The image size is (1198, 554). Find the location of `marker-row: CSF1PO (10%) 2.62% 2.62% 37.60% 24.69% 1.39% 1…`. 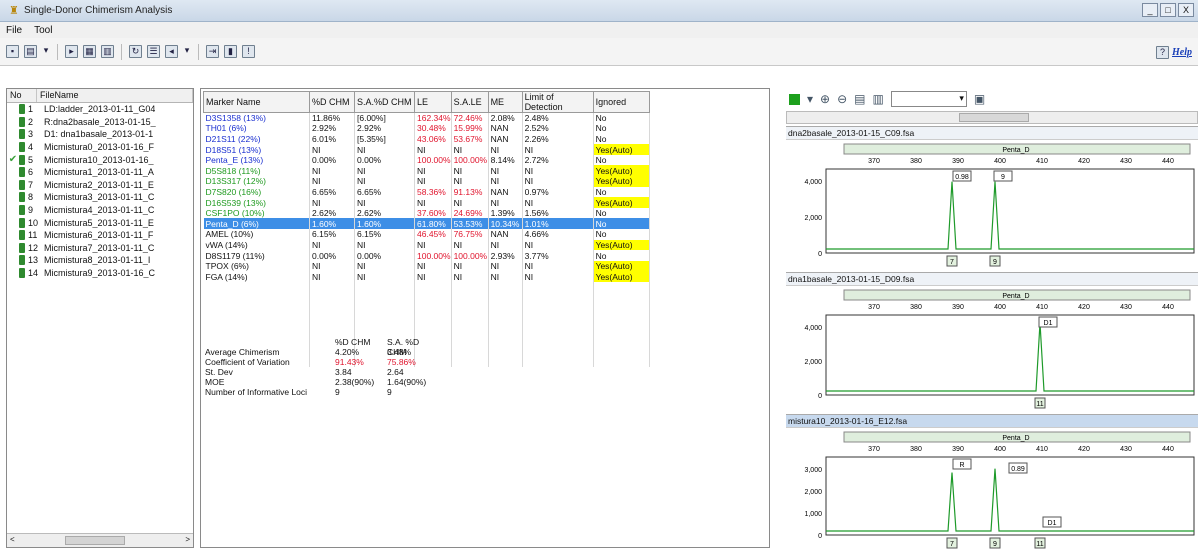

marker-row: CSF1PO (10%) 2.62% 2.62% 37.60% 24.69% 1.39% 1… is located at coordinates (426, 213).